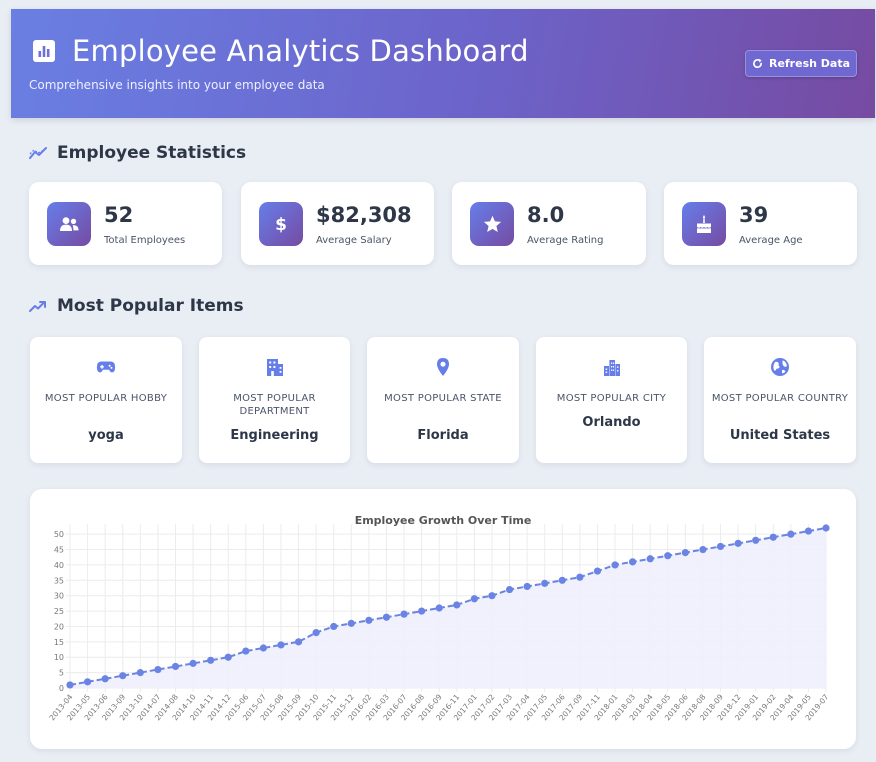 This screenshot has width=876, height=762. What do you see at coordinates (59, 534) in the screenshot?
I see `y-tick-label: 50` at bounding box center [59, 534].